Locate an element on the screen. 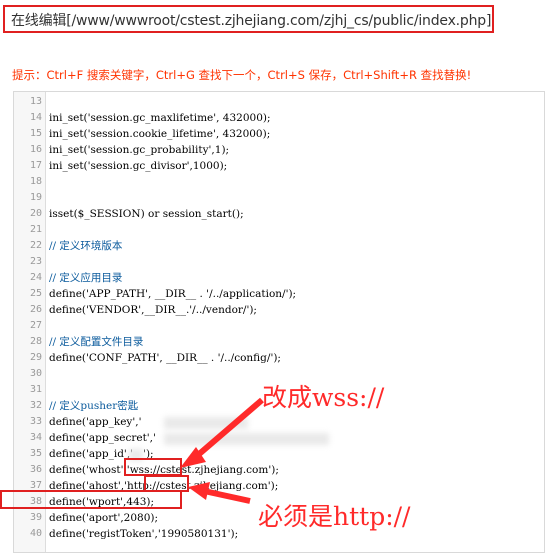  annotation-arrows is located at coordinates (222, 450).